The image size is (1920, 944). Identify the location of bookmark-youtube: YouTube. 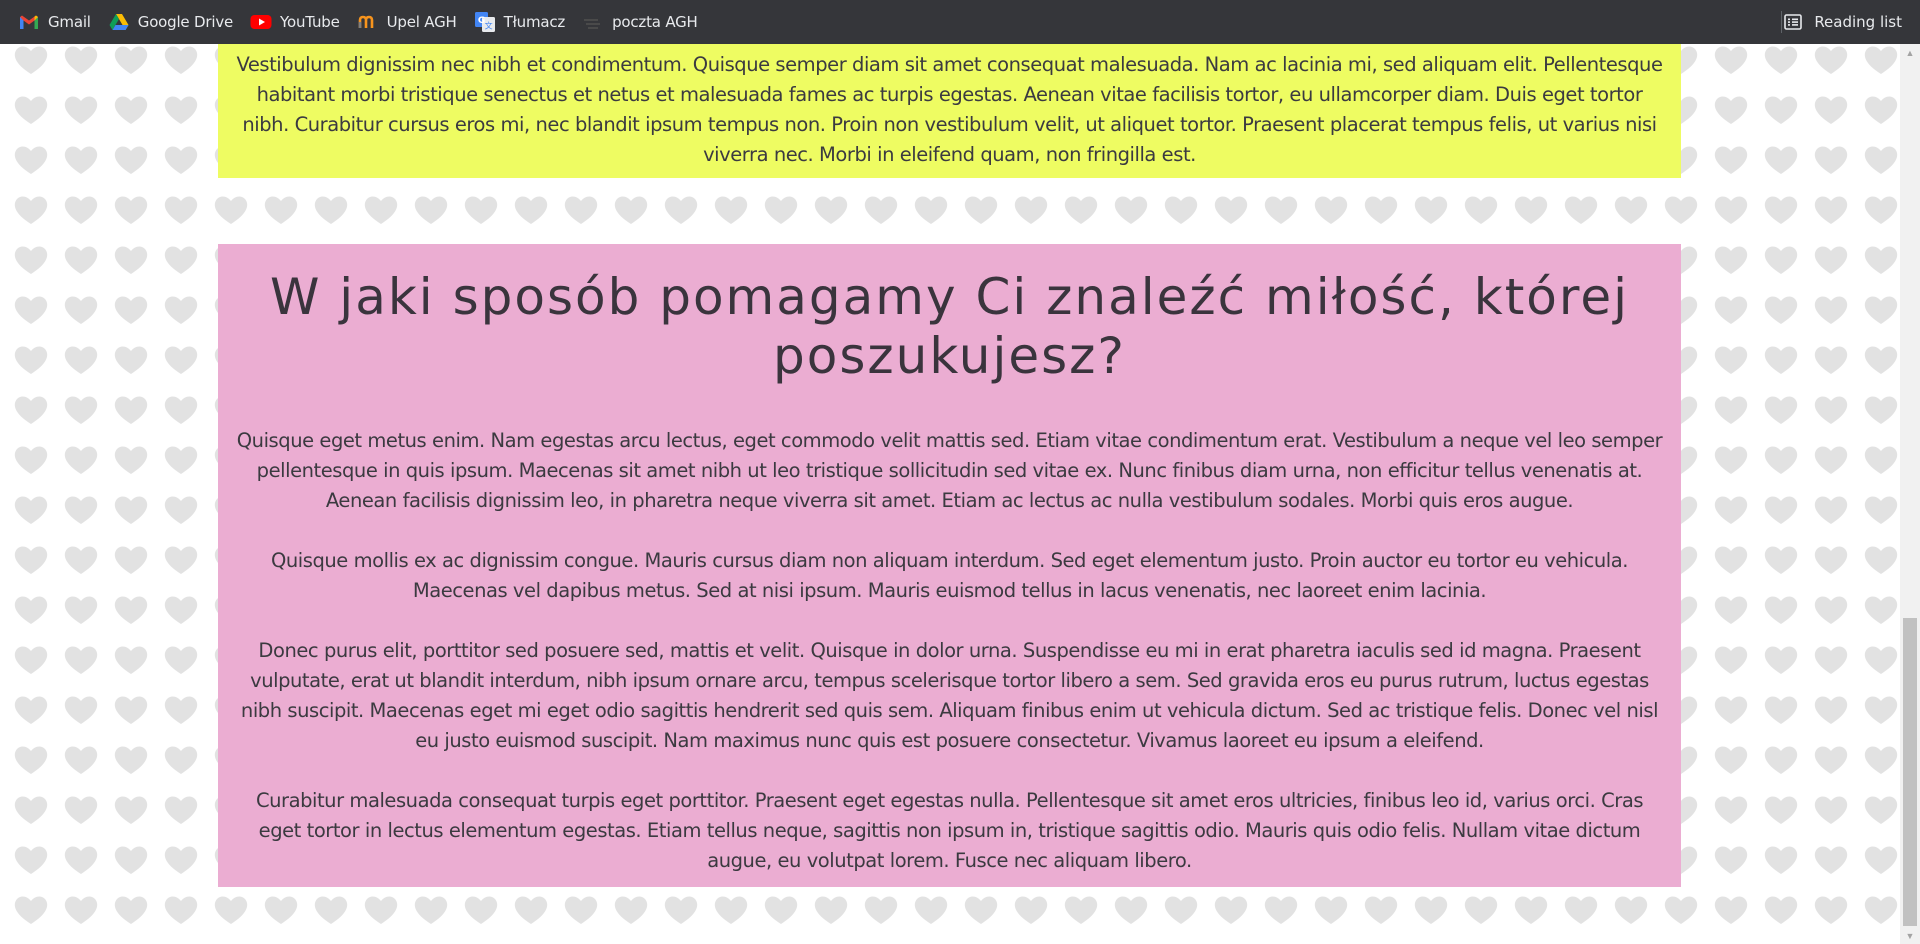
(298, 22).